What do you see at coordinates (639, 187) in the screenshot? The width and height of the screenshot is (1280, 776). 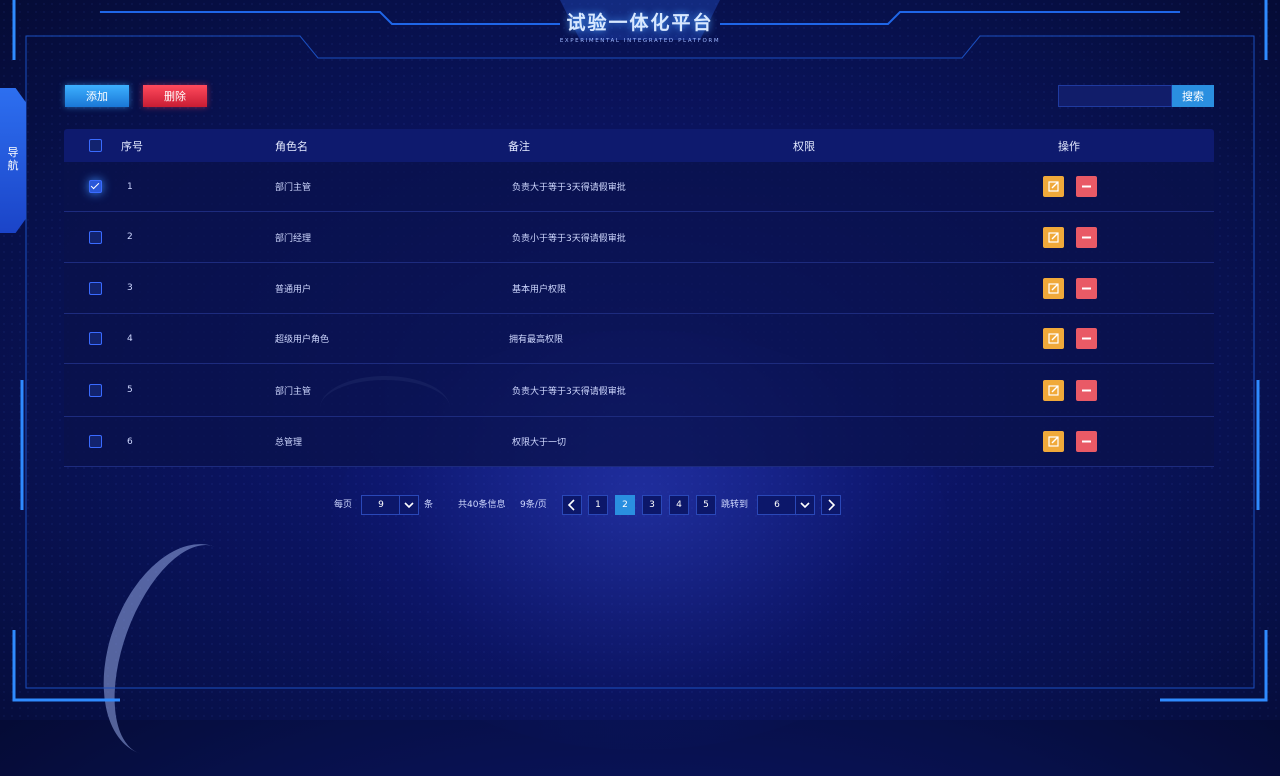 I see `table-row: 1 部门主管 负责大于等于3天得请假审批` at bounding box center [639, 187].